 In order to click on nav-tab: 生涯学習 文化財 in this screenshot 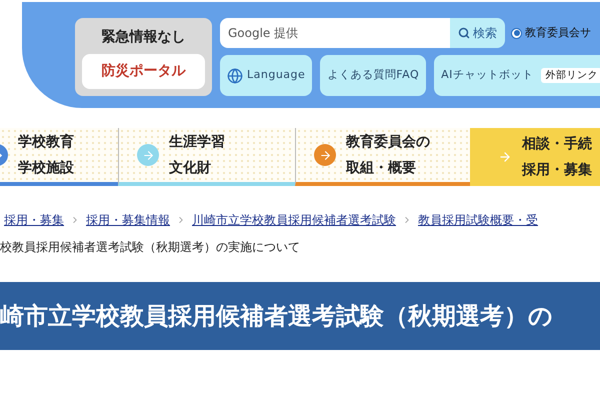, I will do `click(206, 157)`.